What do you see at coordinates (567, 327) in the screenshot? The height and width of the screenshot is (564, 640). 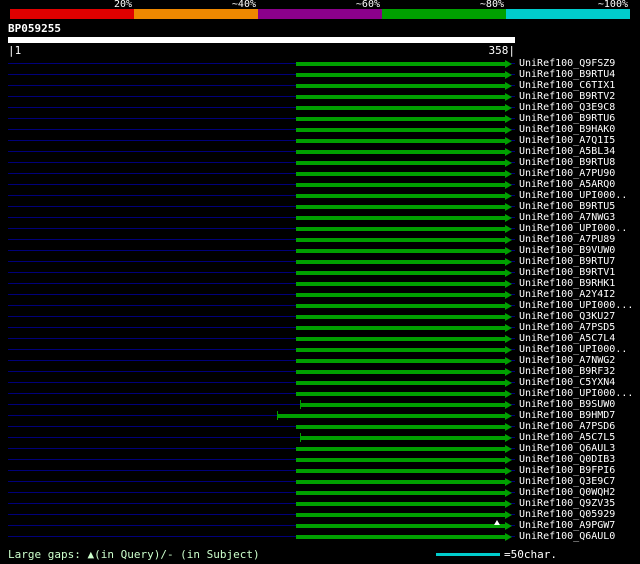 I see `hit-label: UniRef100_A7PSD5` at bounding box center [567, 327].